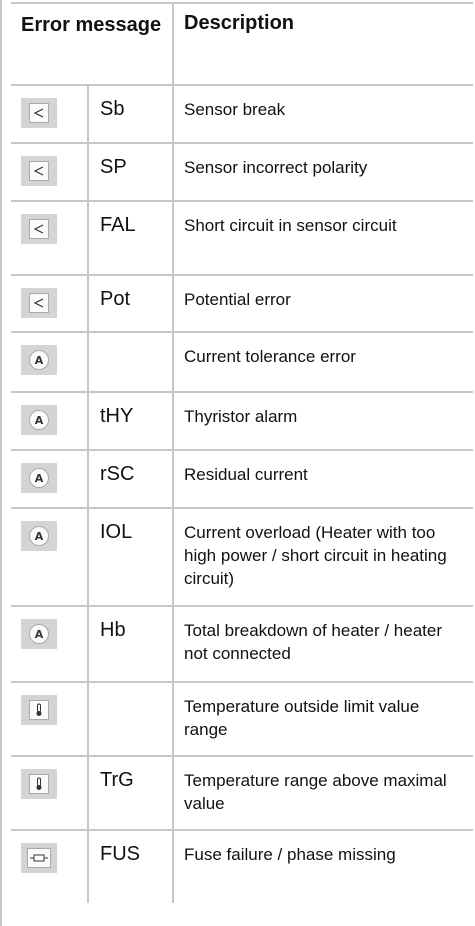 The width and height of the screenshot is (475, 926). I want to click on table-row: Temperature outside limit value range, so click(242, 720).